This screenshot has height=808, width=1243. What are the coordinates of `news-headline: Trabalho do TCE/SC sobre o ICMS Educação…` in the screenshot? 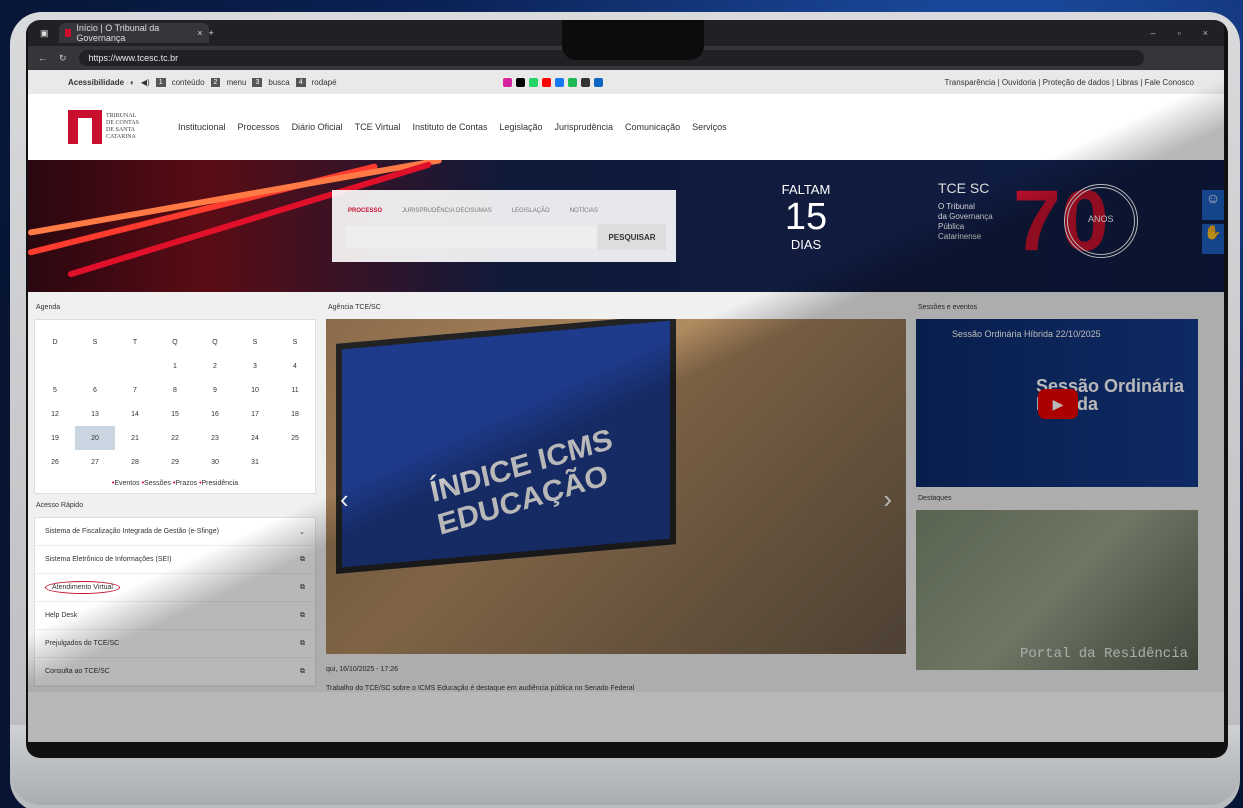 It's located at (616, 688).